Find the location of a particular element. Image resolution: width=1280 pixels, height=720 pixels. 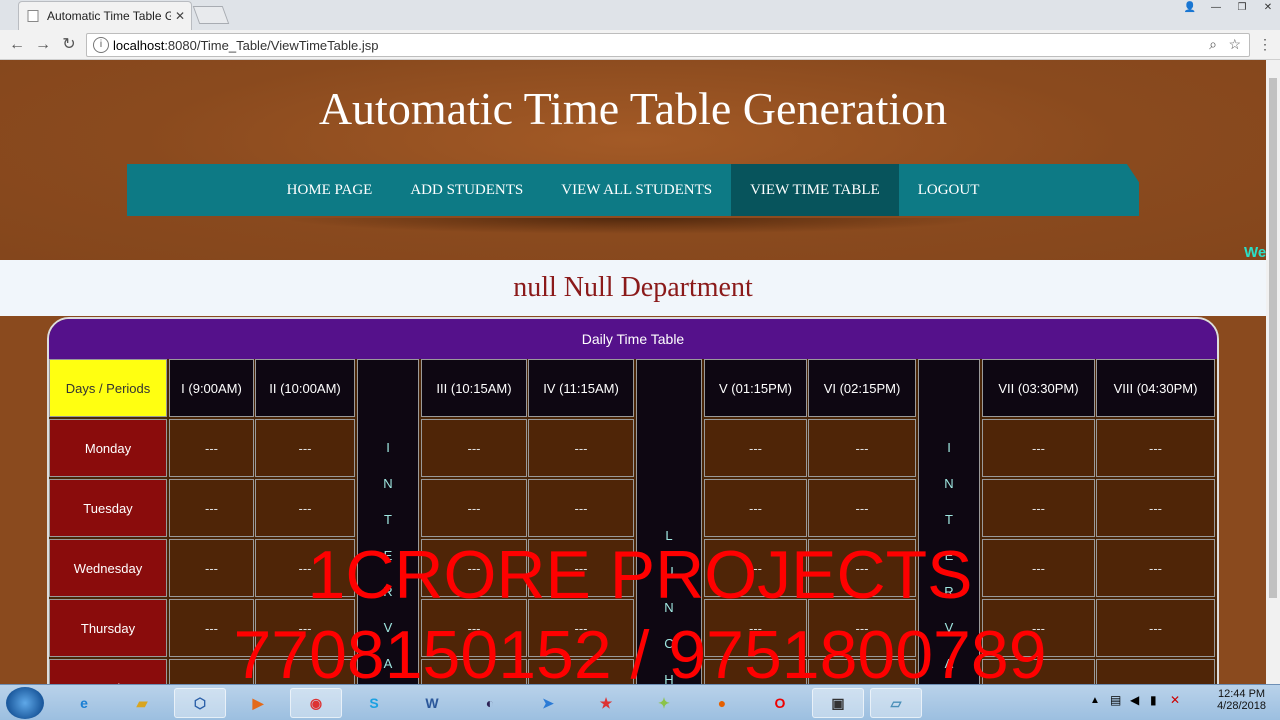

site-info-icon: i is located at coordinates (101, 45).